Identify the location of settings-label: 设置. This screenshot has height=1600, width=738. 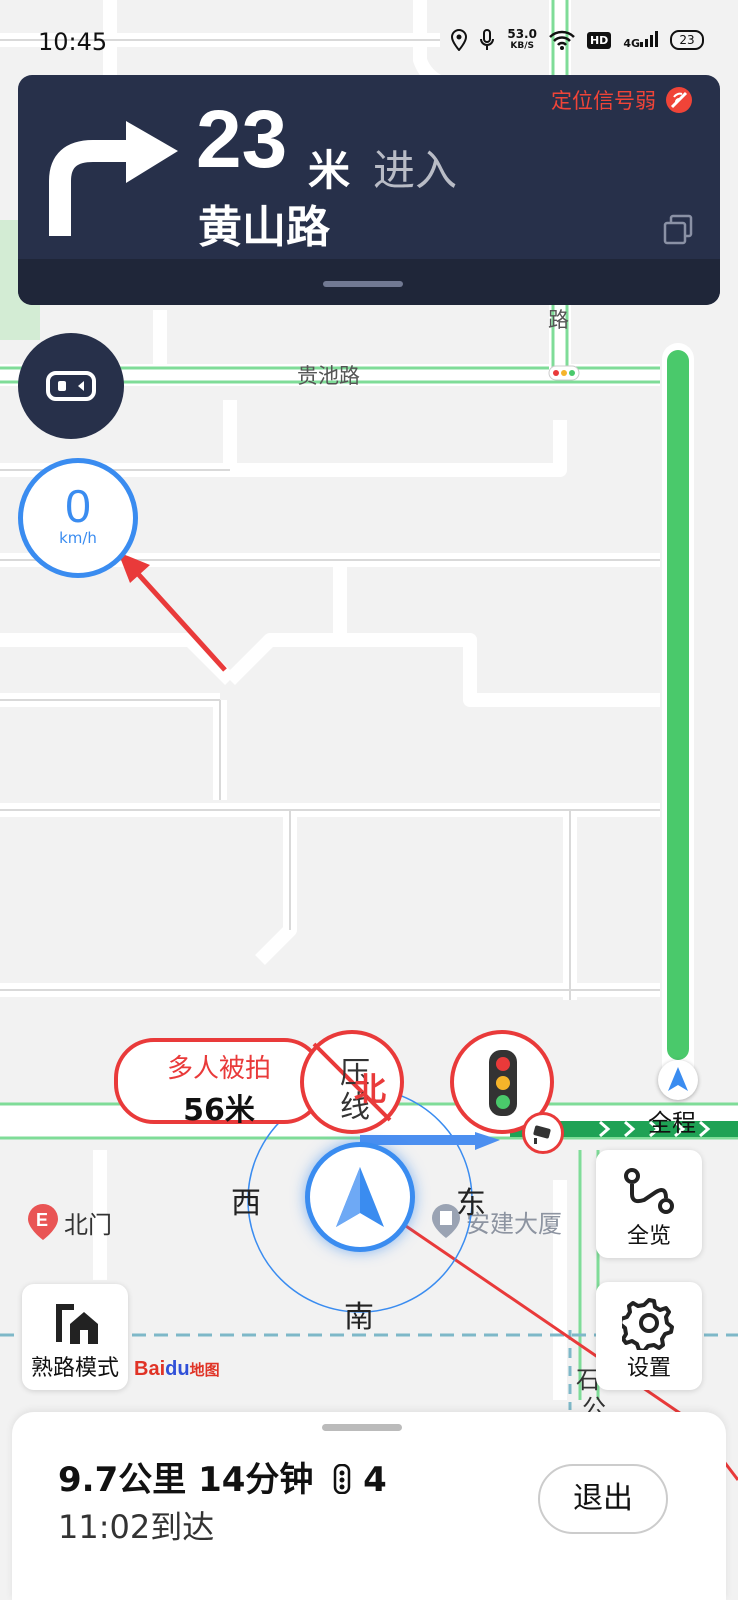
(648, 1368).